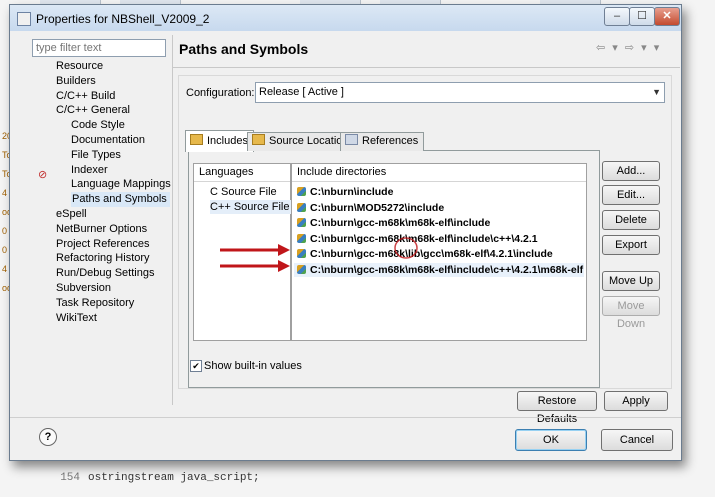 The image size is (715, 497). What do you see at coordinates (351, 139) in the screenshot?
I see `references-icon` at bounding box center [351, 139].